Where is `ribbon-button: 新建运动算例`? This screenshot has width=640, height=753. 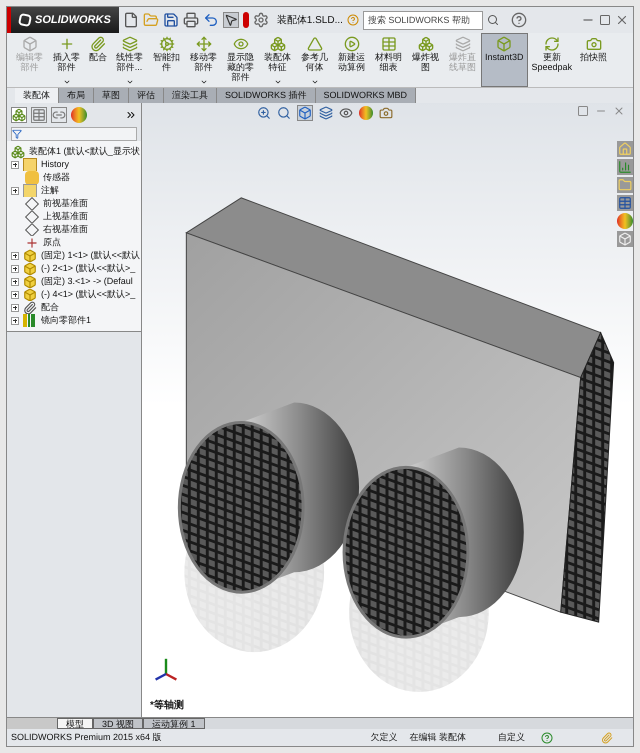 ribbon-button: 新建运动算例 is located at coordinates (351, 60).